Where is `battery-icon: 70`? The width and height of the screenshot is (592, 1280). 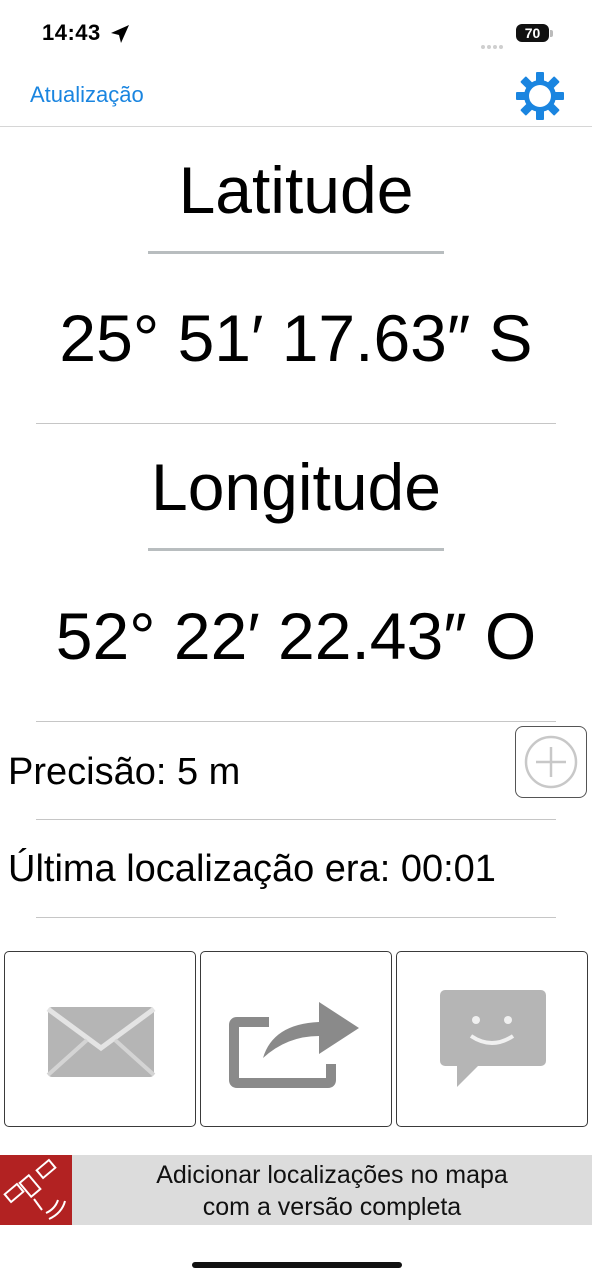 battery-icon: 70 is located at coordinates (532, 33).